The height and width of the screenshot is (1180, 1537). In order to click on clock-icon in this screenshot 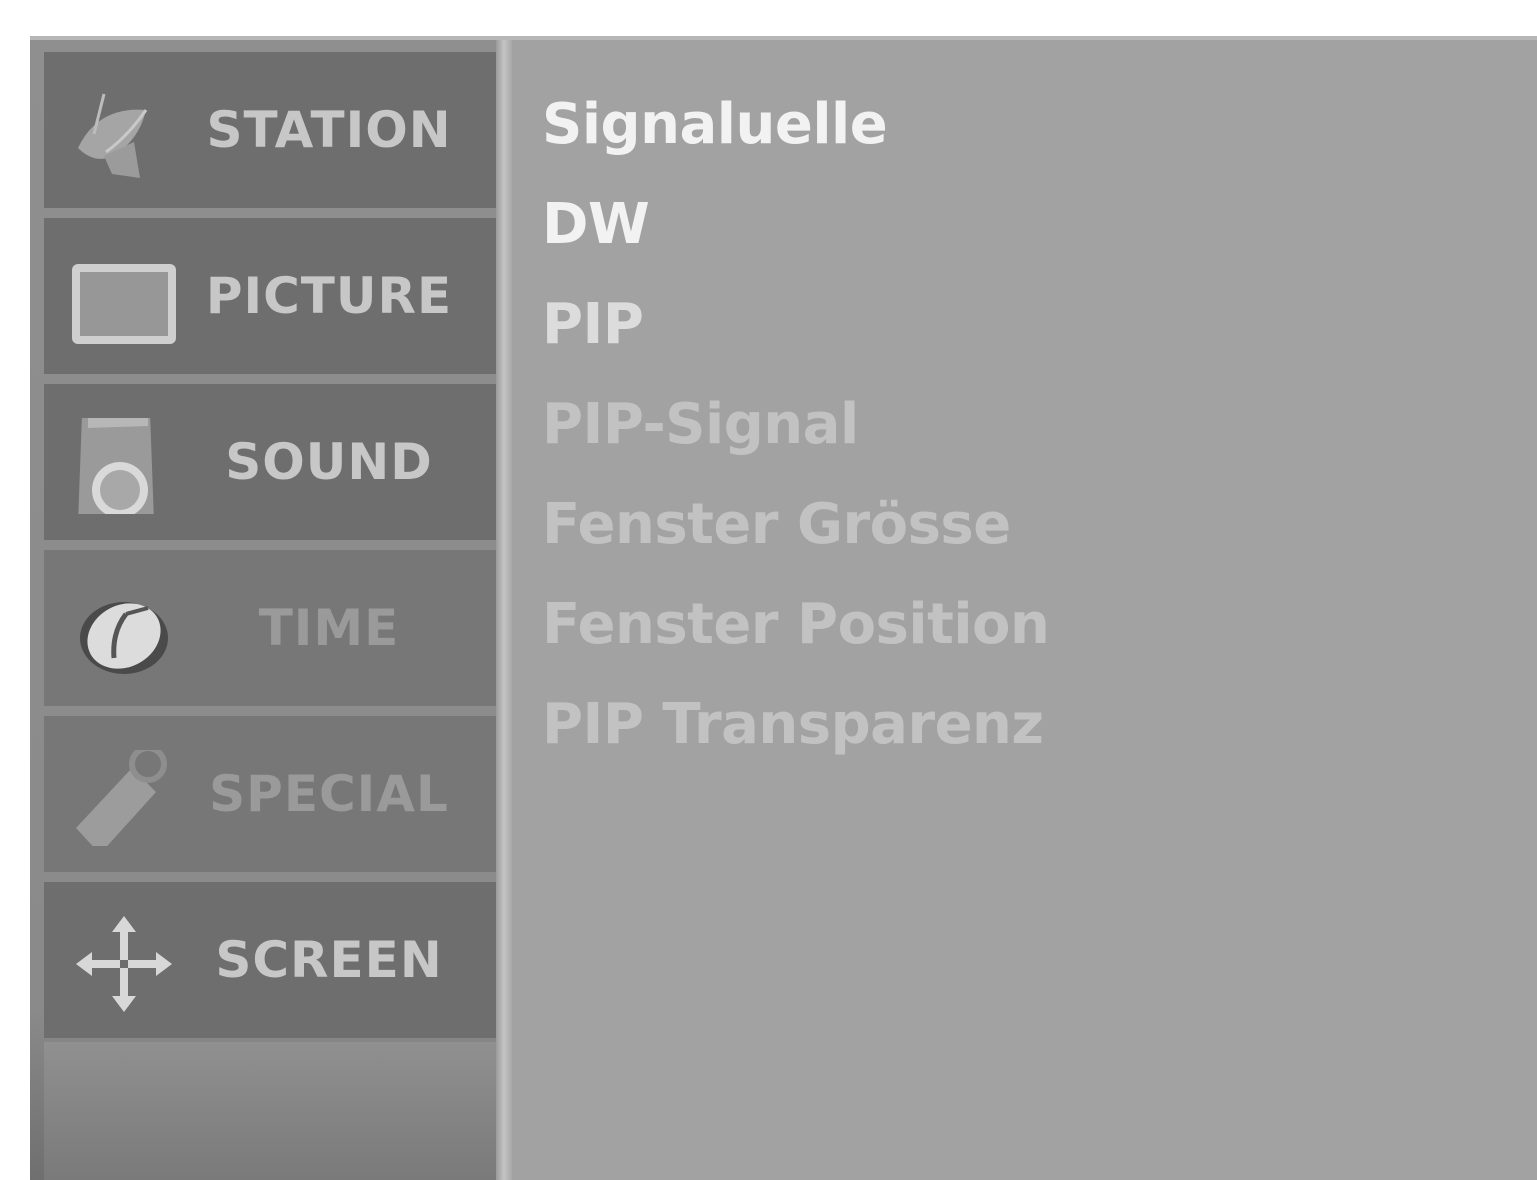, I will do `click(124, 638)`.